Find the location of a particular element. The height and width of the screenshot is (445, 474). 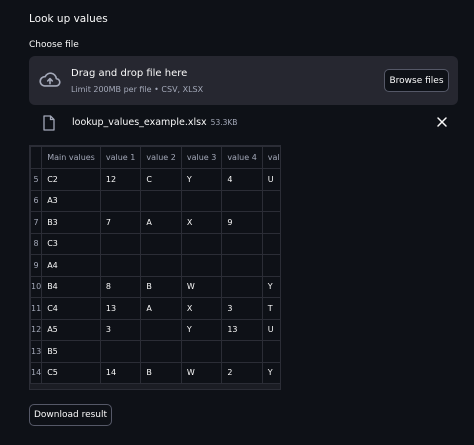

browse-files-button: Browse files is located at coordinates (416, 80).